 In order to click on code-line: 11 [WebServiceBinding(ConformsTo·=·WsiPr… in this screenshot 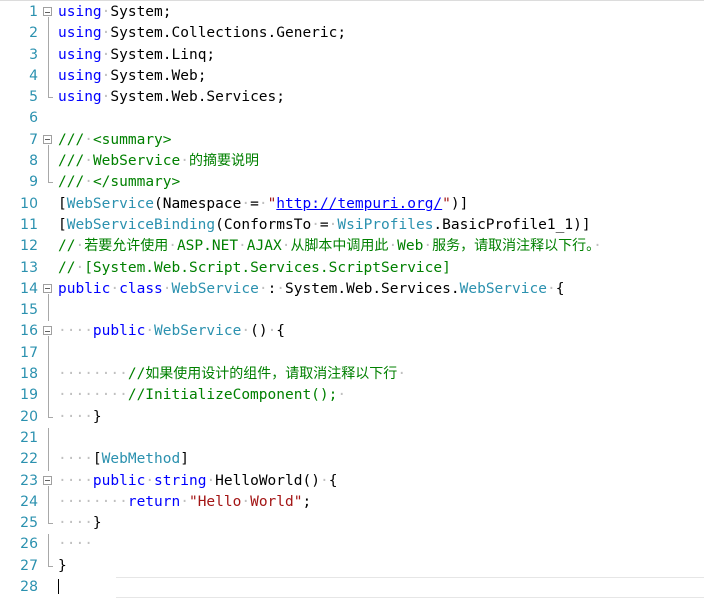, I will do `click(352, 225)`.